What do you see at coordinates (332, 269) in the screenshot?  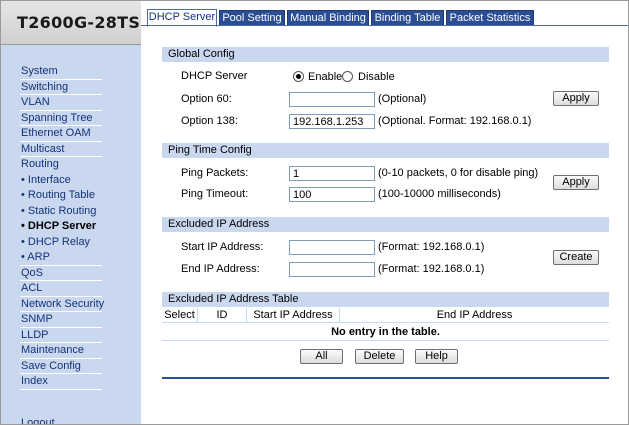 I see `end-ip-input` at bounding box center [332, 269].